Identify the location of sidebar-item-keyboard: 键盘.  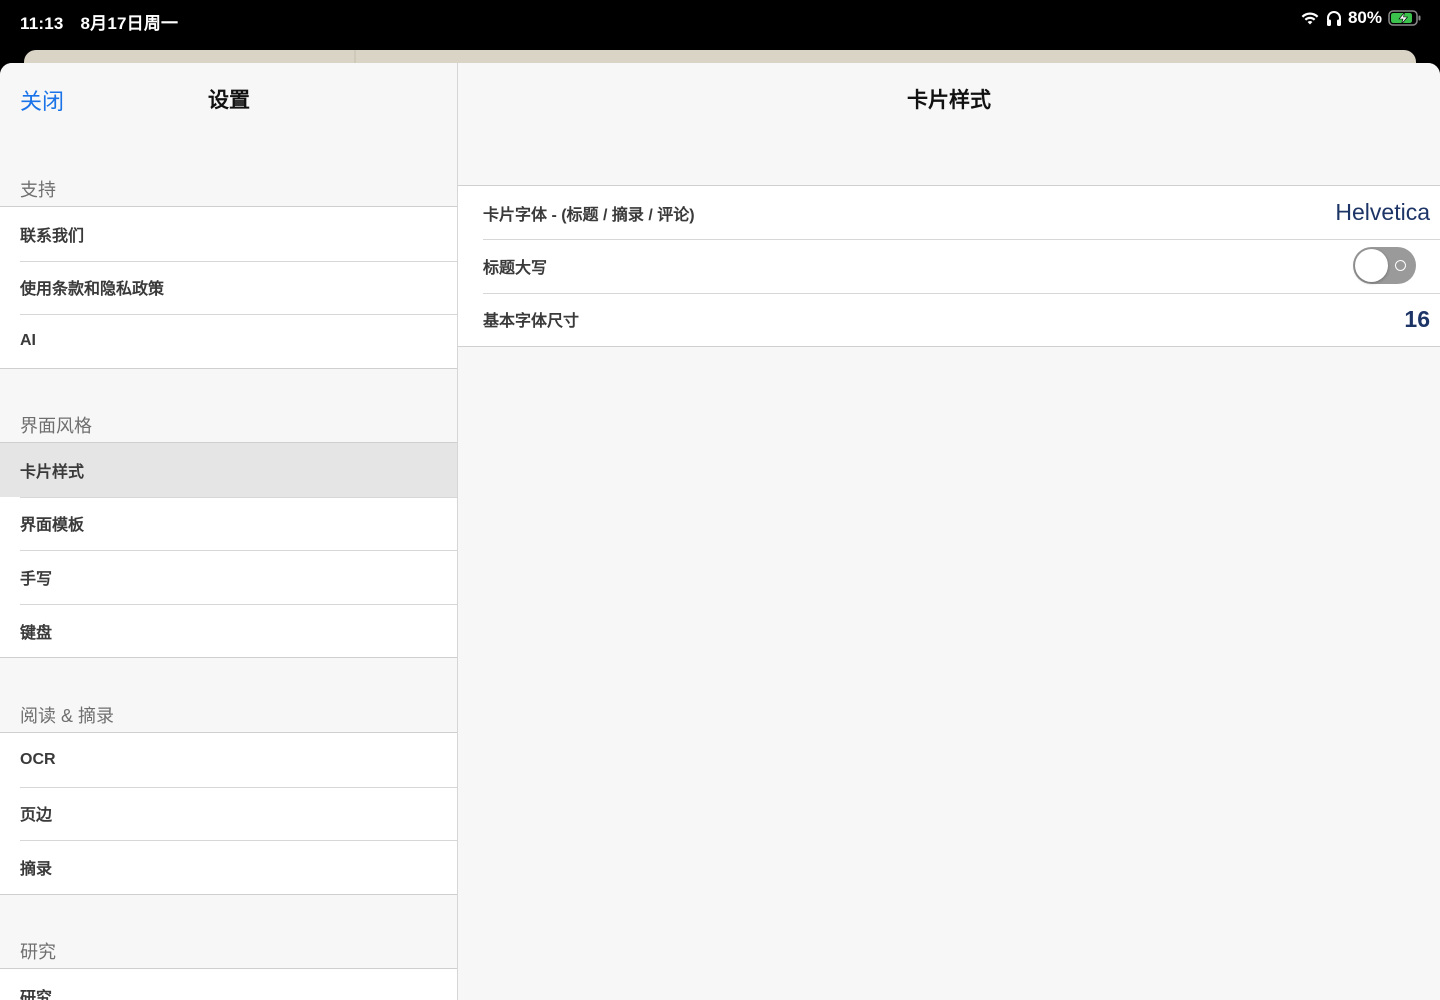
(228, 630).